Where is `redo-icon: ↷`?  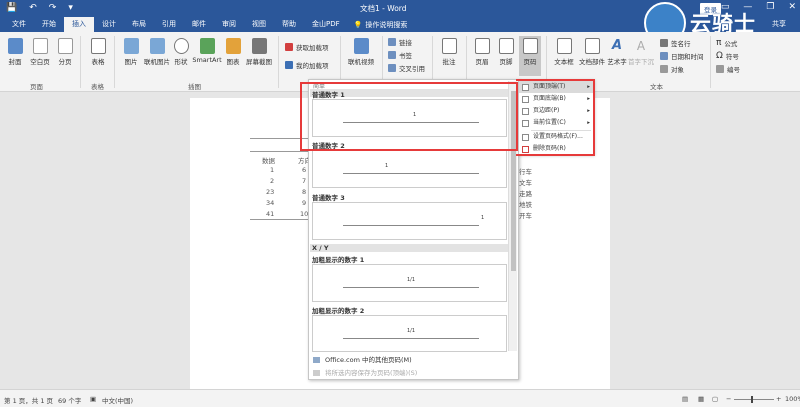
redo-icon: ↷ is located at coordinates (53, 8).